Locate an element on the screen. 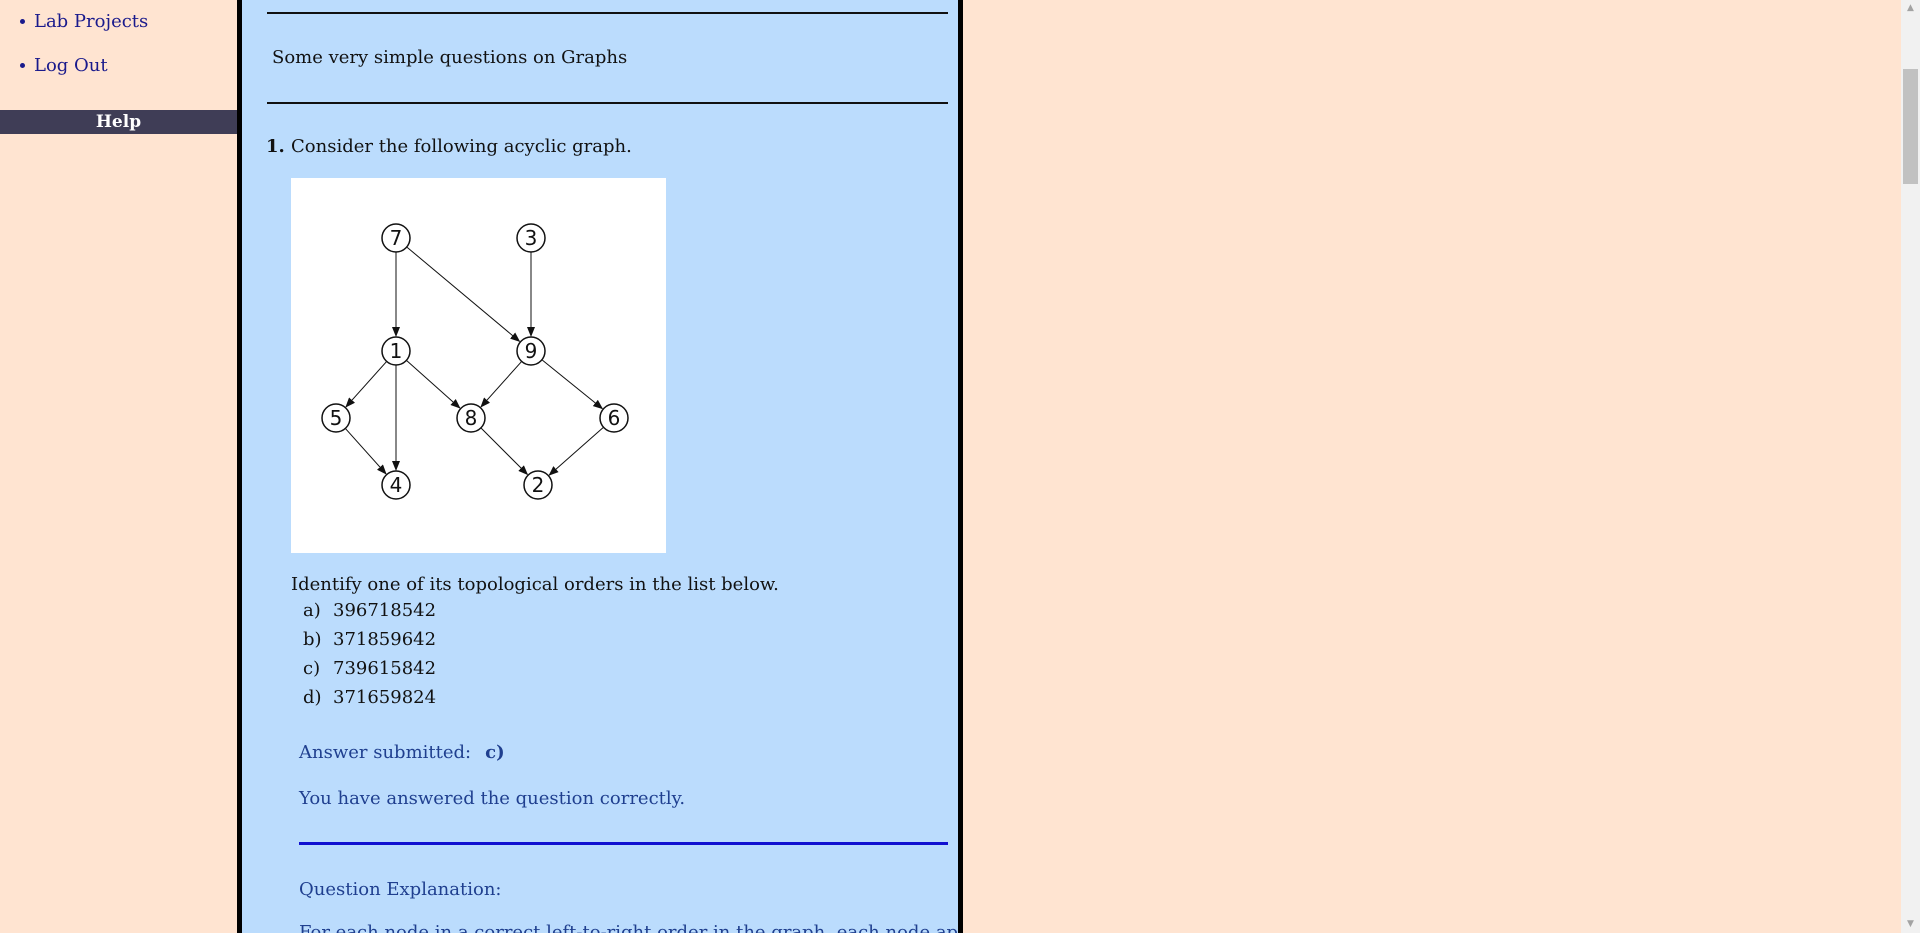 Image resolution: width=1920 pixels, height=933 pixels. help-header: Help is located at coordinates (118, 122).